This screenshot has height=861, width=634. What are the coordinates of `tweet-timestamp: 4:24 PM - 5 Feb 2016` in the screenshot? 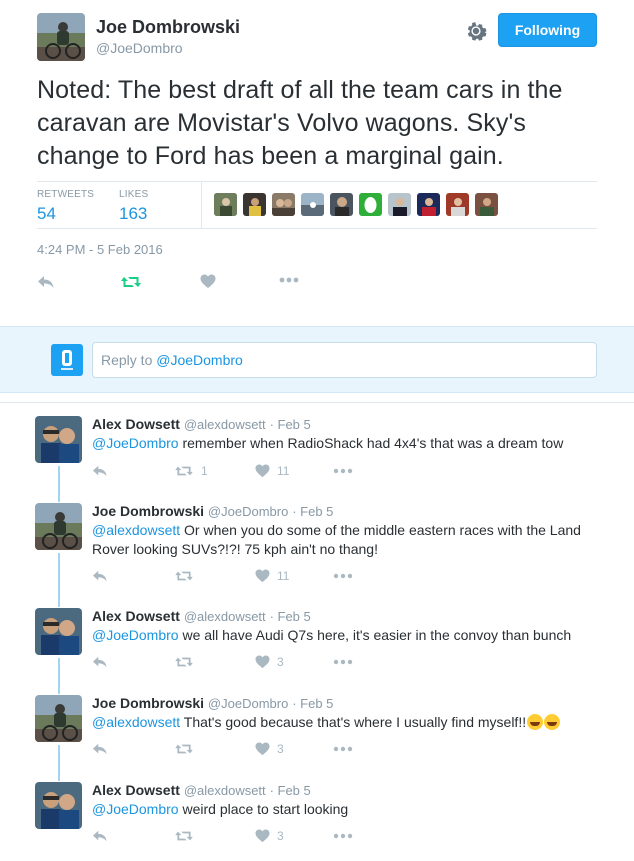 It's located at (100, 249).